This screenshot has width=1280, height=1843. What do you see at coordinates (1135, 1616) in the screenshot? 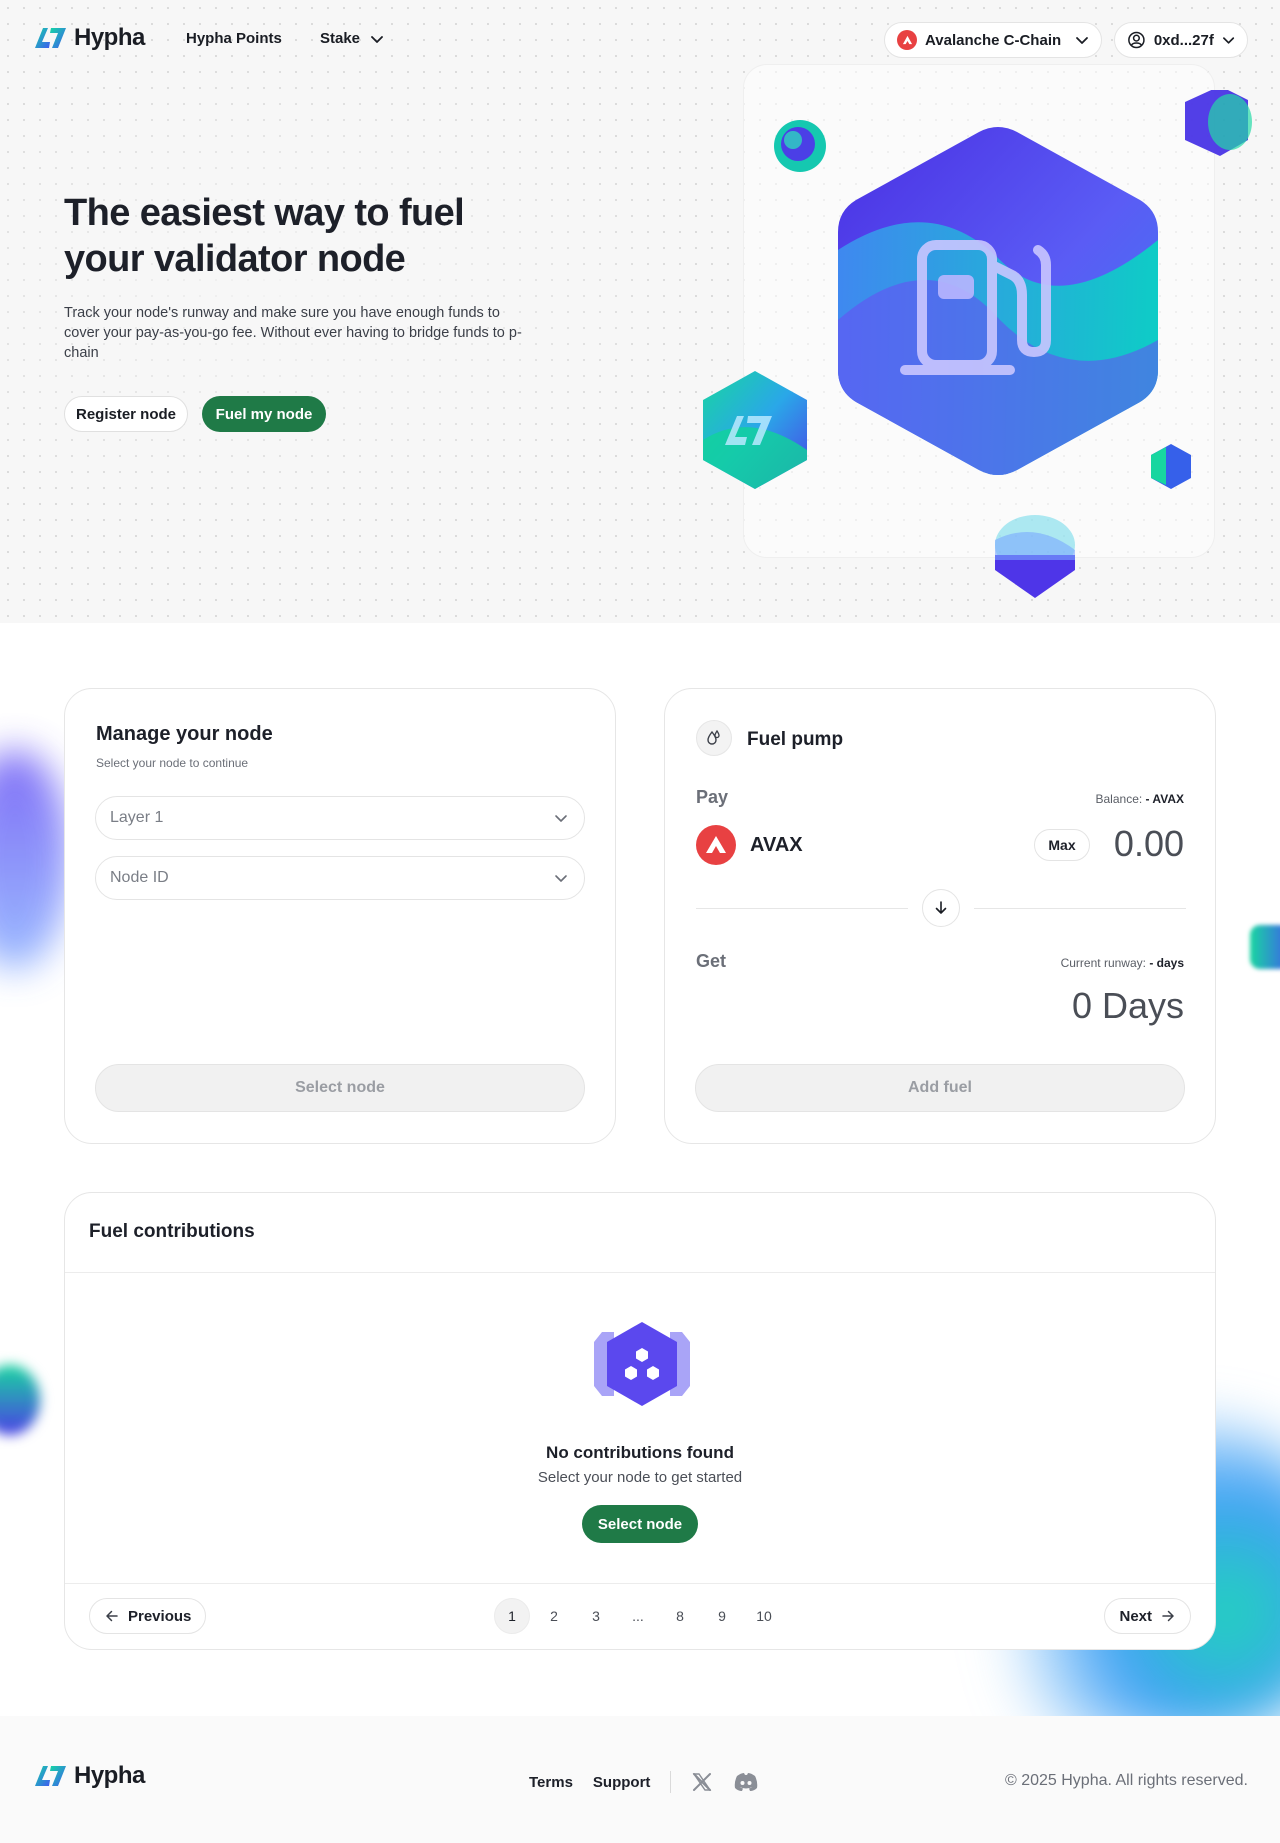
I see `next-label: Next` at bounding box center [1135, 1616].